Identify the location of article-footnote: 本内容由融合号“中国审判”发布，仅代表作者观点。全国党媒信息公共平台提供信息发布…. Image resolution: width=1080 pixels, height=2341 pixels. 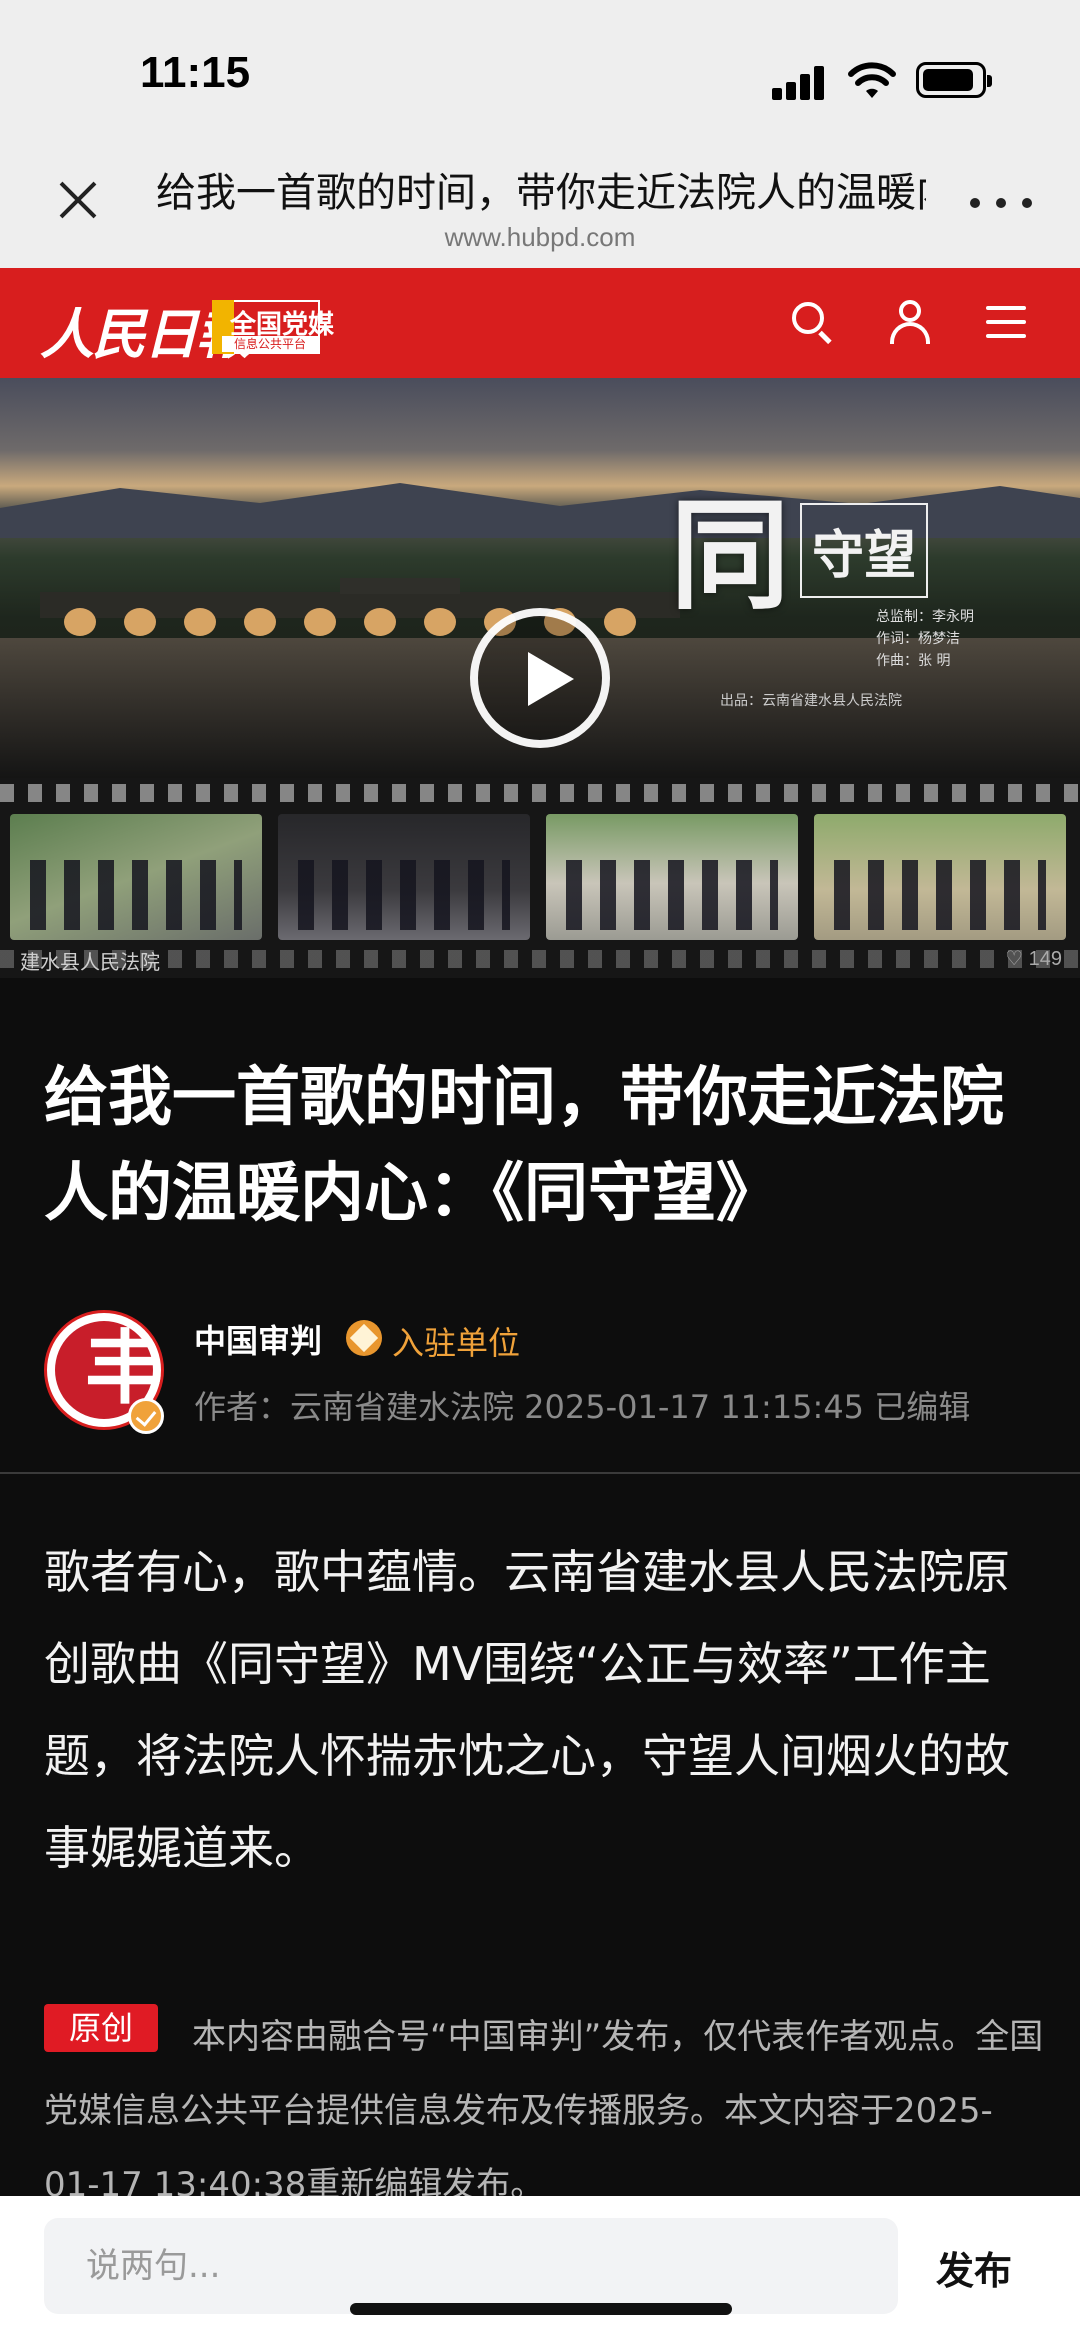
(544, 2111).